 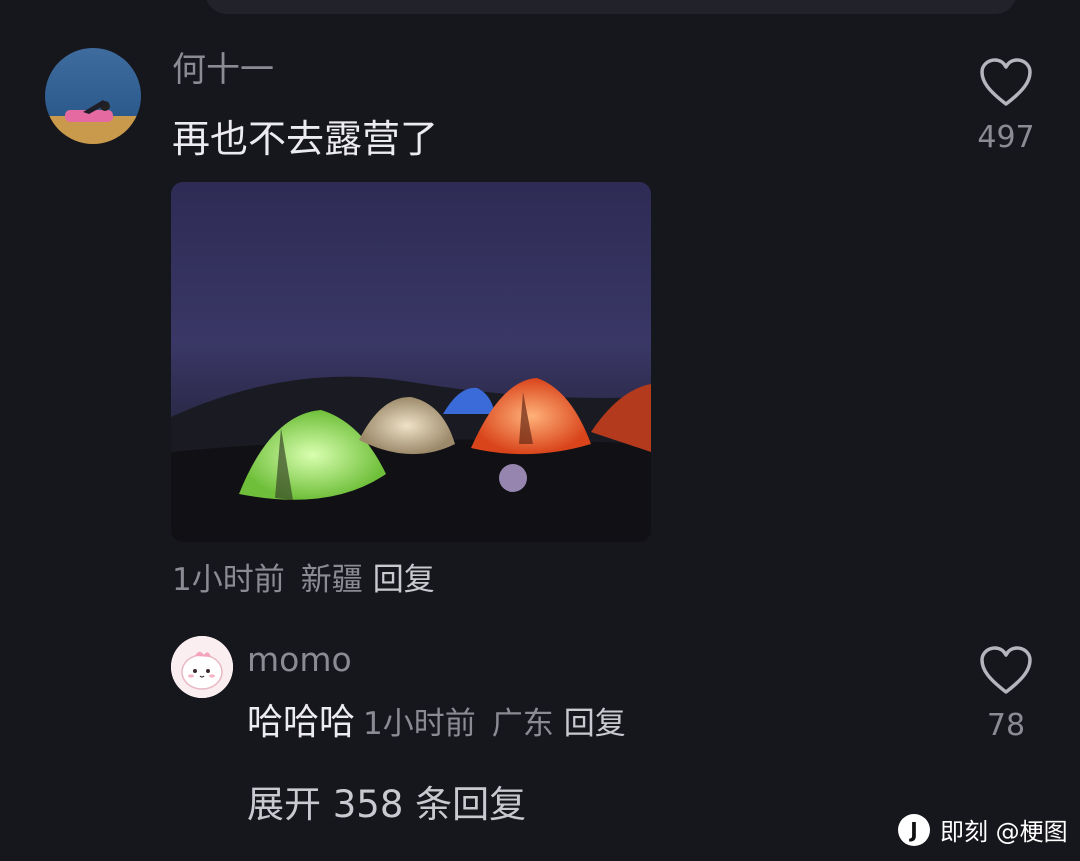 What do you see at coordinates (1006, 695) in the screenshot?
I see `reply-like-button: 78` at bounding box center [1006, 695].